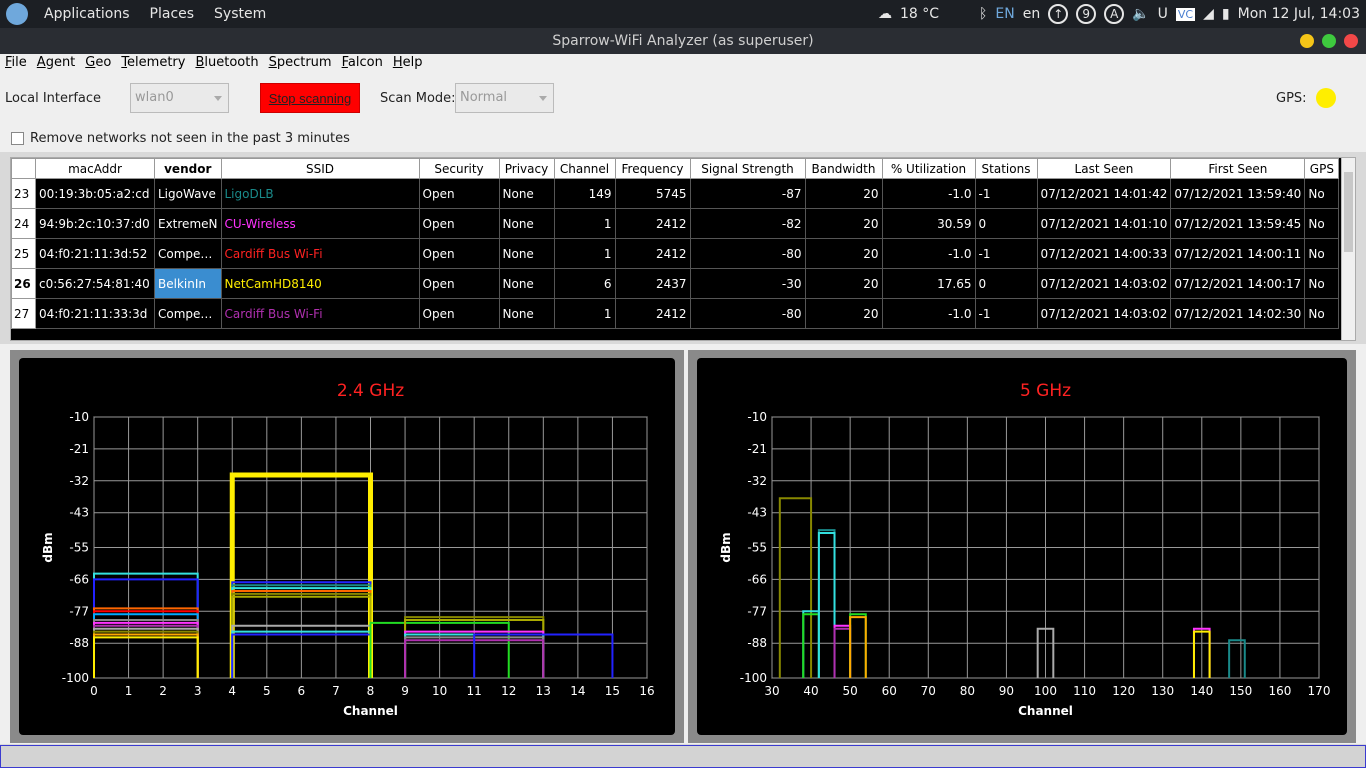 This screenshot has width=1366, height=768. Describe the element at coordinates (98, 63) in the screenshot. I see `menu-geo: Geo` at that location.